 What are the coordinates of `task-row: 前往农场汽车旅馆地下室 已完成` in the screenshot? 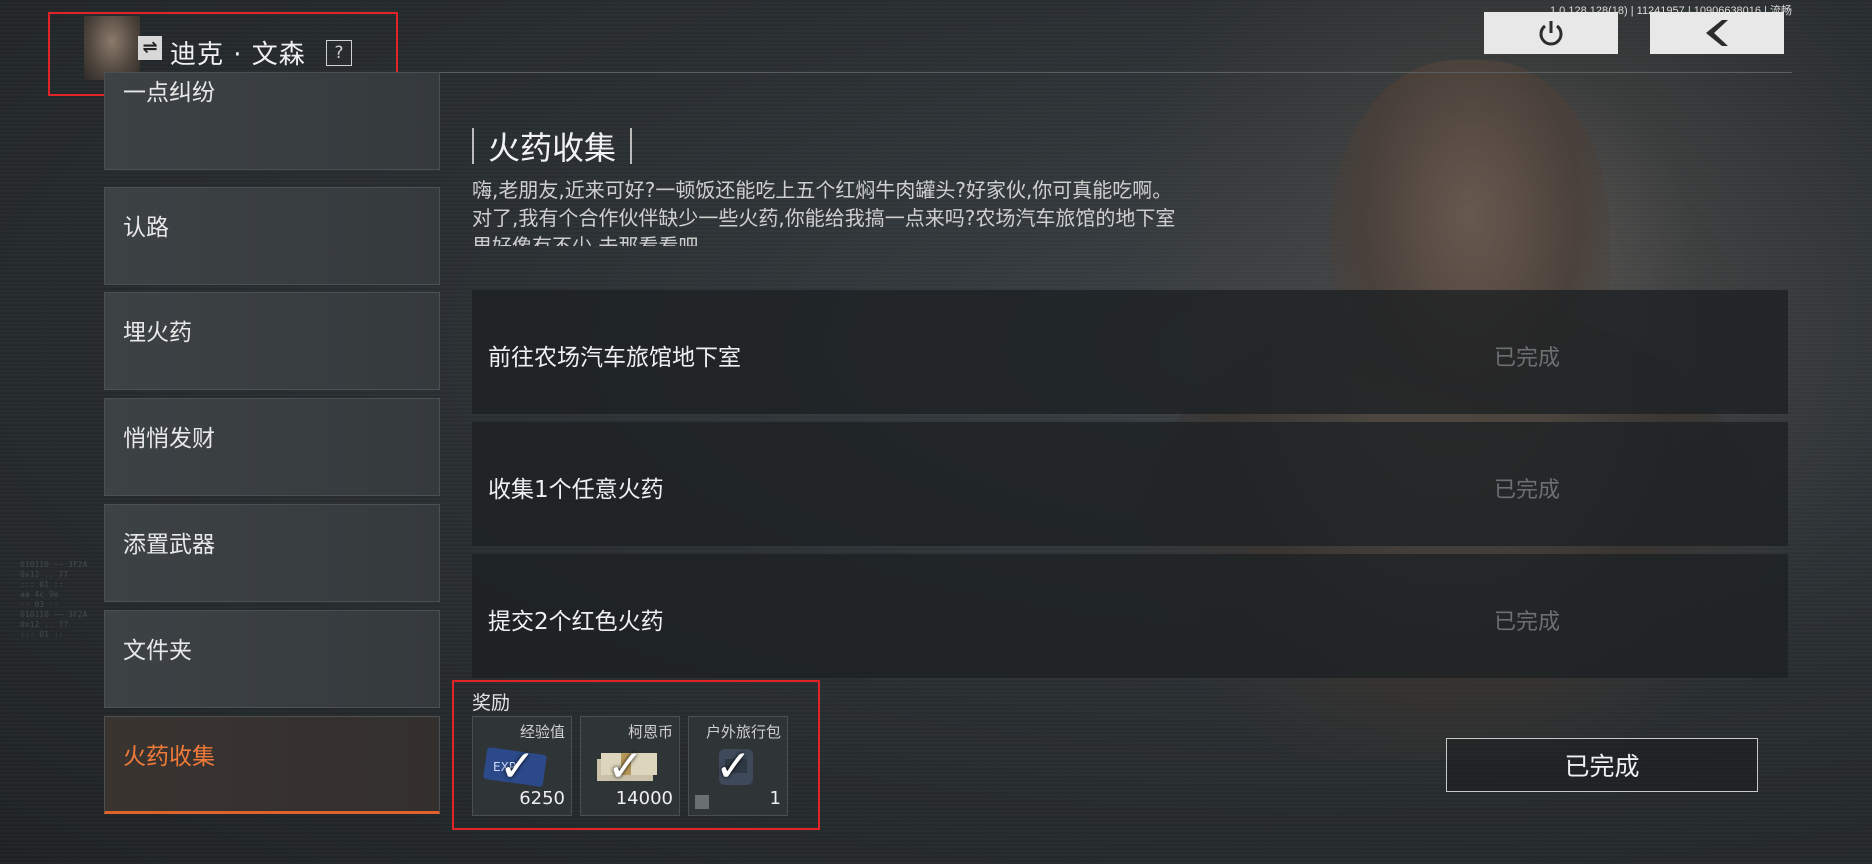 It's located at (1130, 352).